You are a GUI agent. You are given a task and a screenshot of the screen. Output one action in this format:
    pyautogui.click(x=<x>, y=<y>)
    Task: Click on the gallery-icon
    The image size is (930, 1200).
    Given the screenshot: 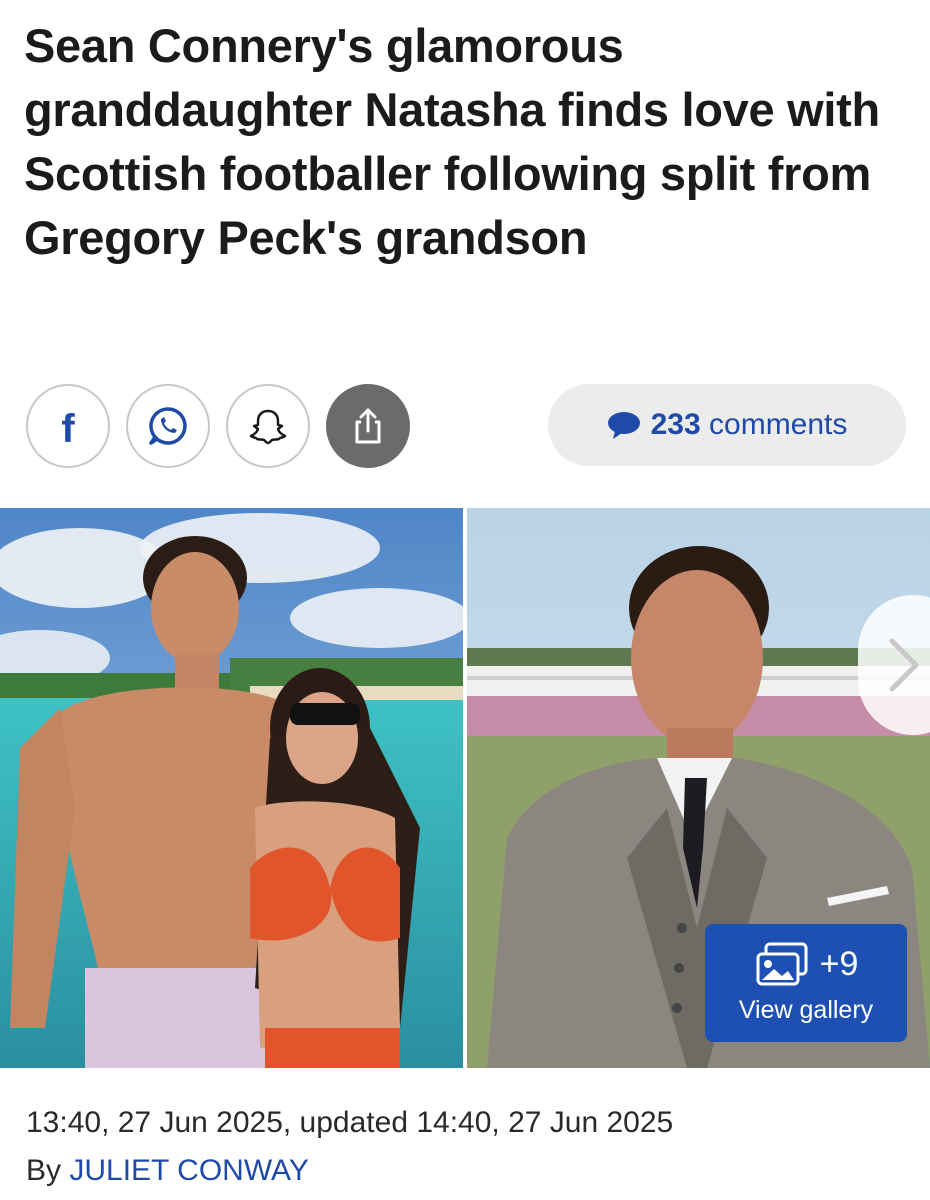 What is the action you would take?
    pyautogui.click(x=782, y=963)
    